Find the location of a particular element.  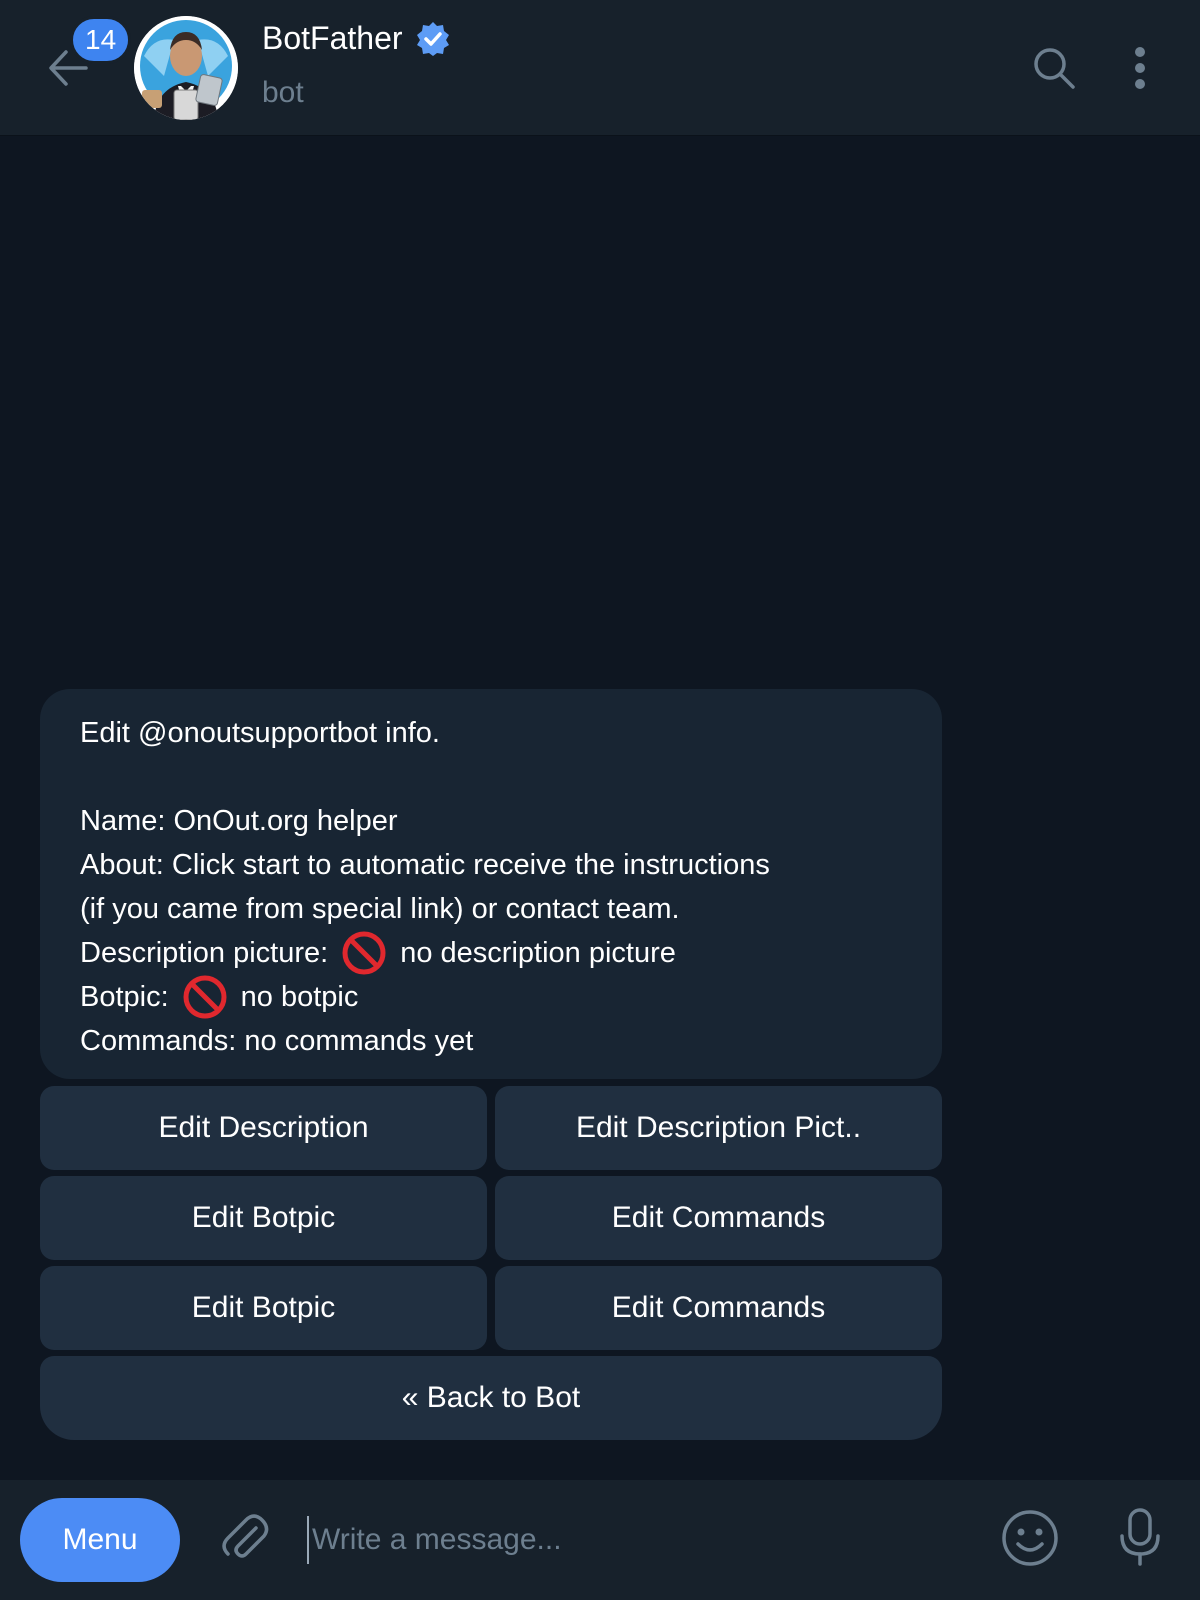

message-commands-line: Commands: no commands yet is located at coordinates (277, 1041).